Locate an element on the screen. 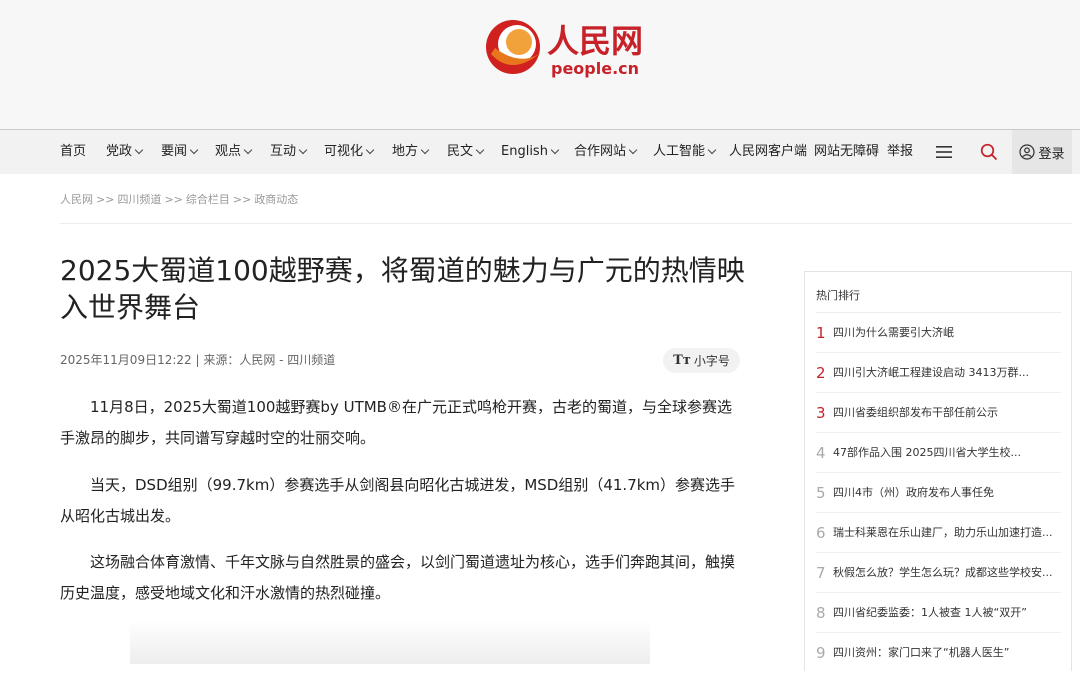 The width and height of the screenshot is (1080, 673). logo-mark: 人民网 people.cn is located at coordinates (564, 49).